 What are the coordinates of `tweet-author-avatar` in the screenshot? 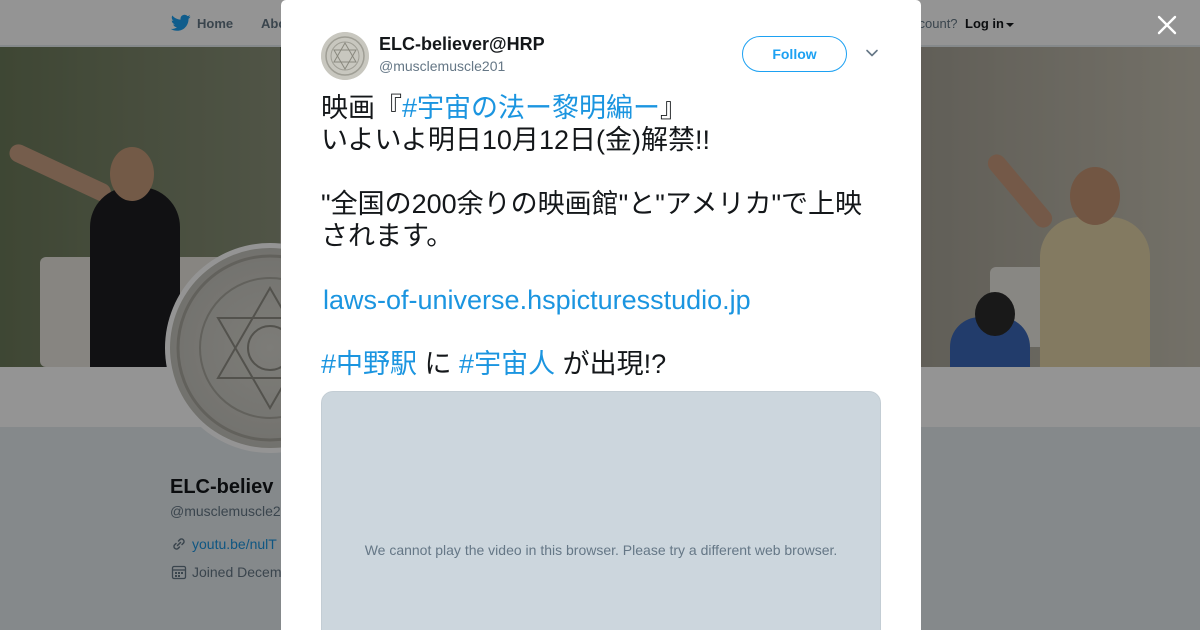 It's located at (345, 56).